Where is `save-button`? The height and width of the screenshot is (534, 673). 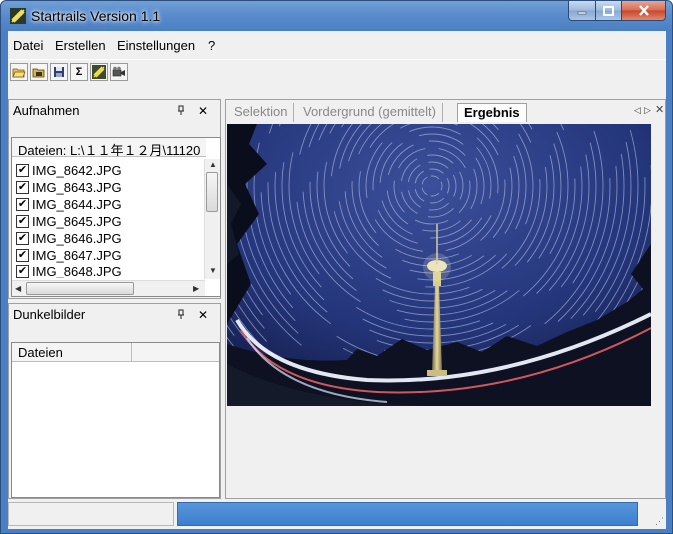
save-button is located at coordinates (59, 72).